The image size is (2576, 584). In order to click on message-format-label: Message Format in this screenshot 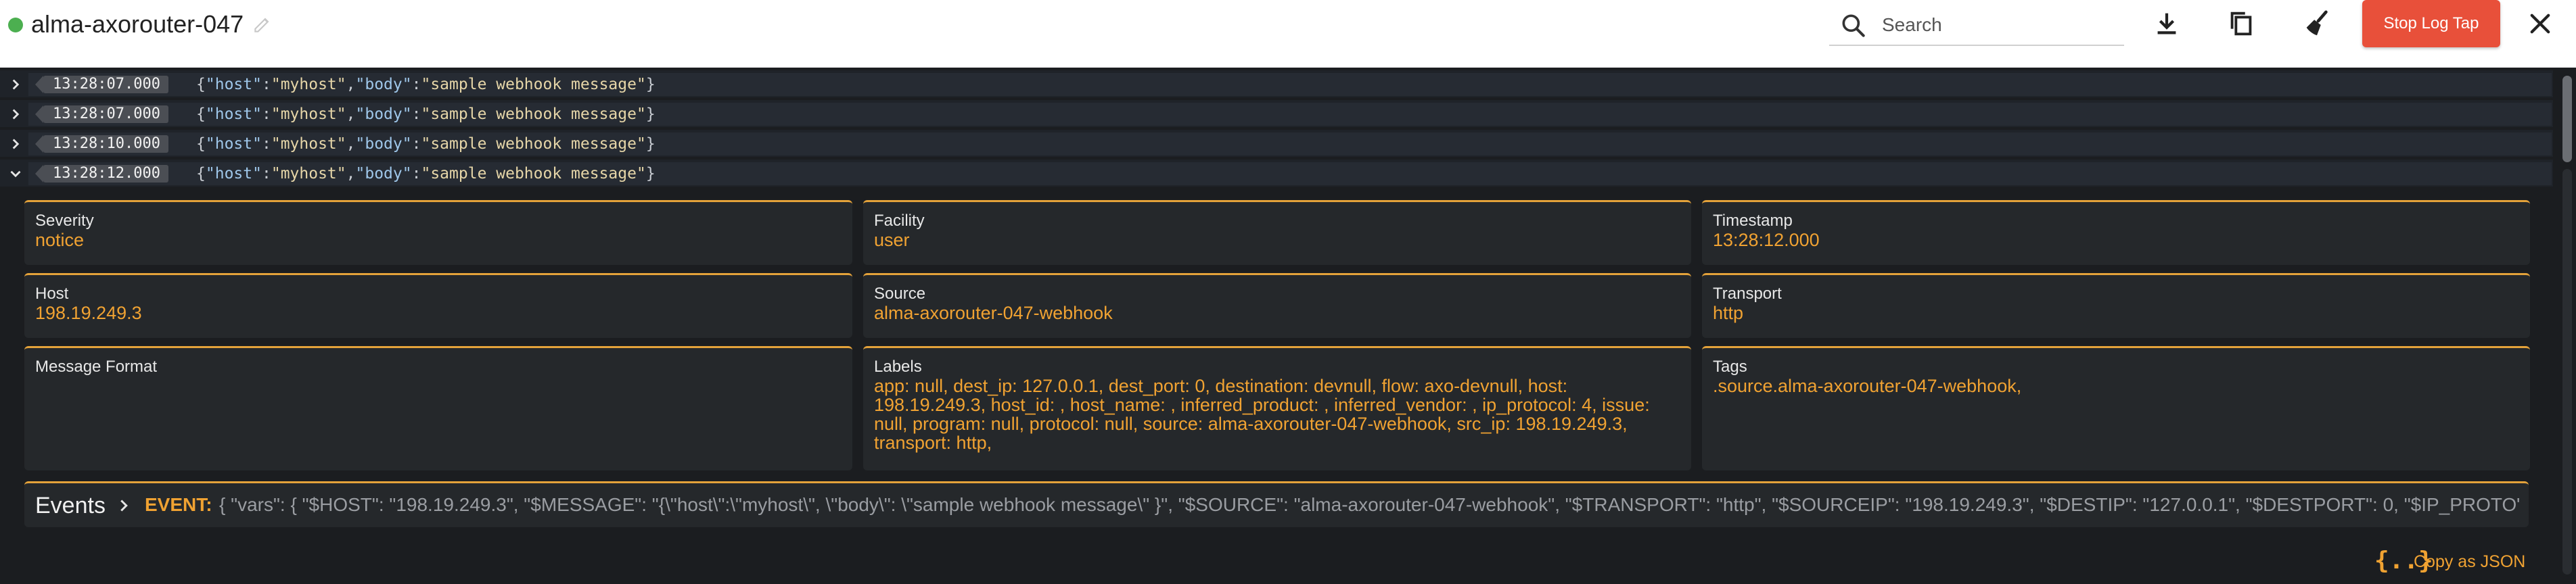, I will do `click(96, 367)`.